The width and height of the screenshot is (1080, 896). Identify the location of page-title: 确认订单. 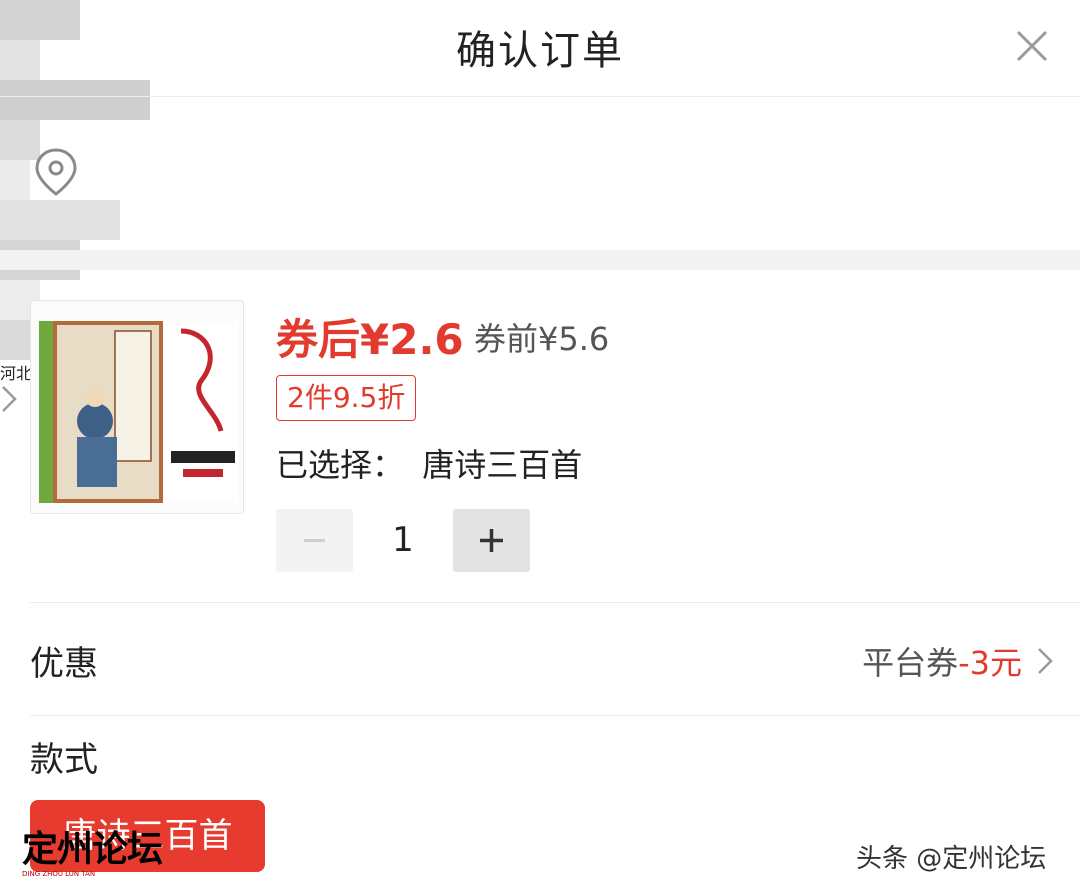
(540, 51).